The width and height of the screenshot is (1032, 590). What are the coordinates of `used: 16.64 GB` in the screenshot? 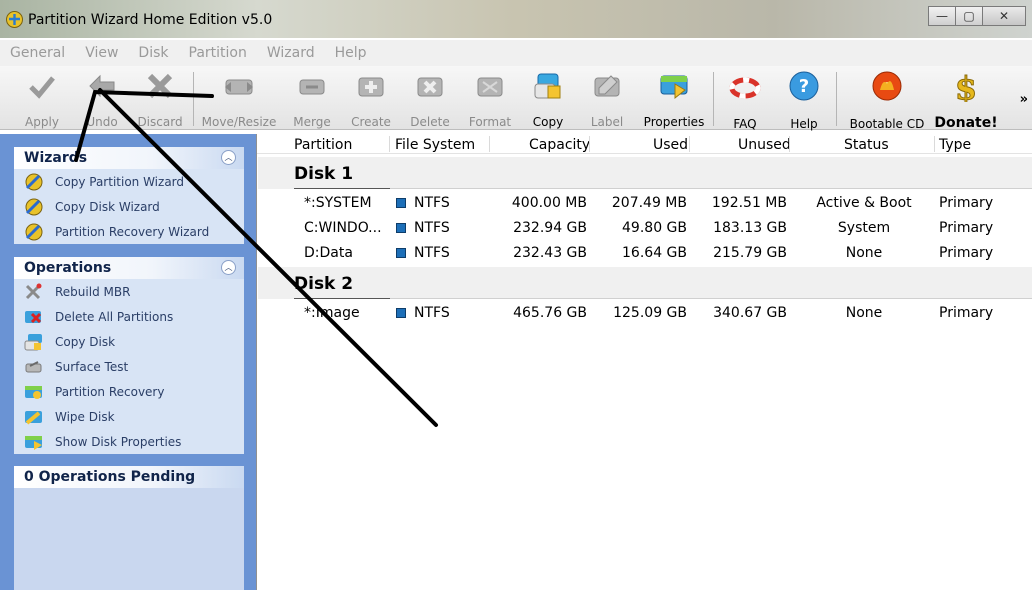 It's located at (654, 253).